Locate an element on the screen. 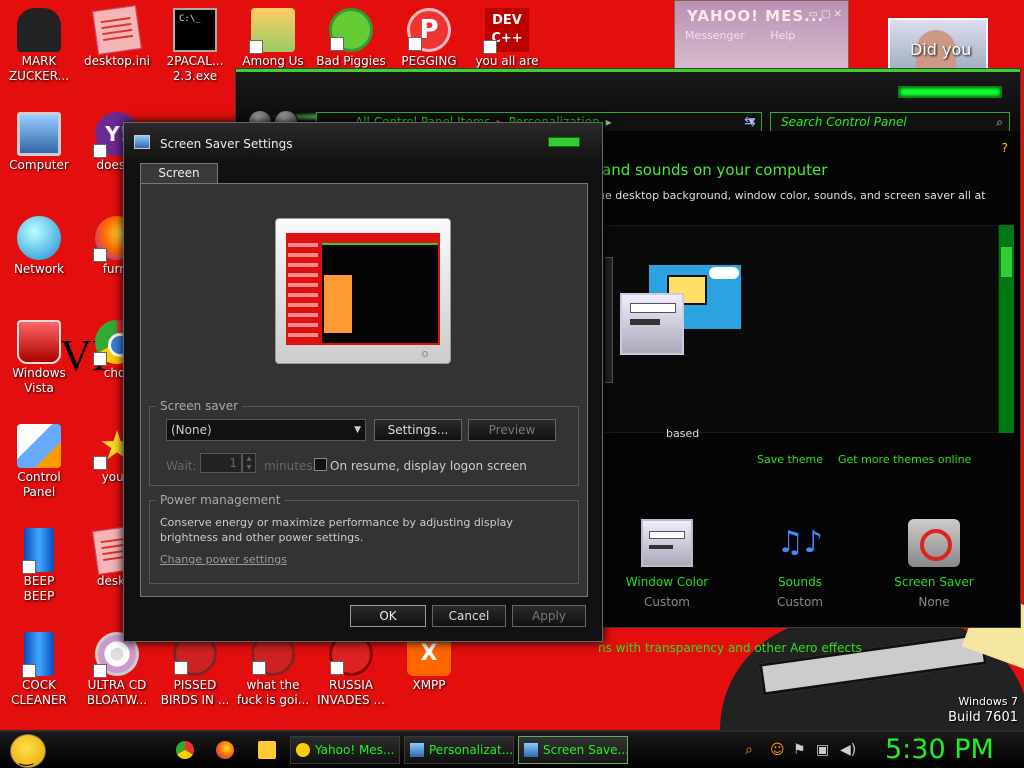  save-theme-link: Save theme is located at coordinates (790, 459).